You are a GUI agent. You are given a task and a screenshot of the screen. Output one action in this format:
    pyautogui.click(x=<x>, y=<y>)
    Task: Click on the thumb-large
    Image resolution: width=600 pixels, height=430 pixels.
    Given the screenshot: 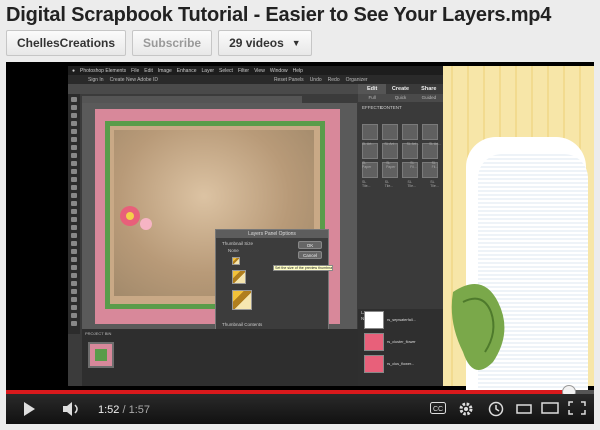 What is the action you would take?
    pyautogui.click(x=242, y=300)
    